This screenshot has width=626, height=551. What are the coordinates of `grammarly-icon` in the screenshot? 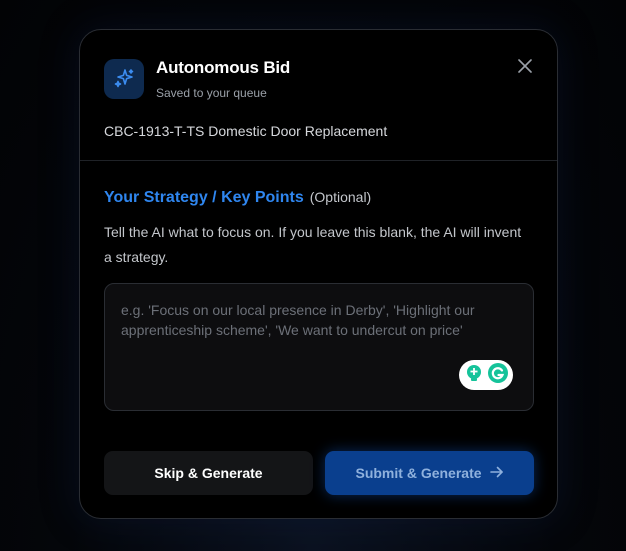 It's located at (498, 375).